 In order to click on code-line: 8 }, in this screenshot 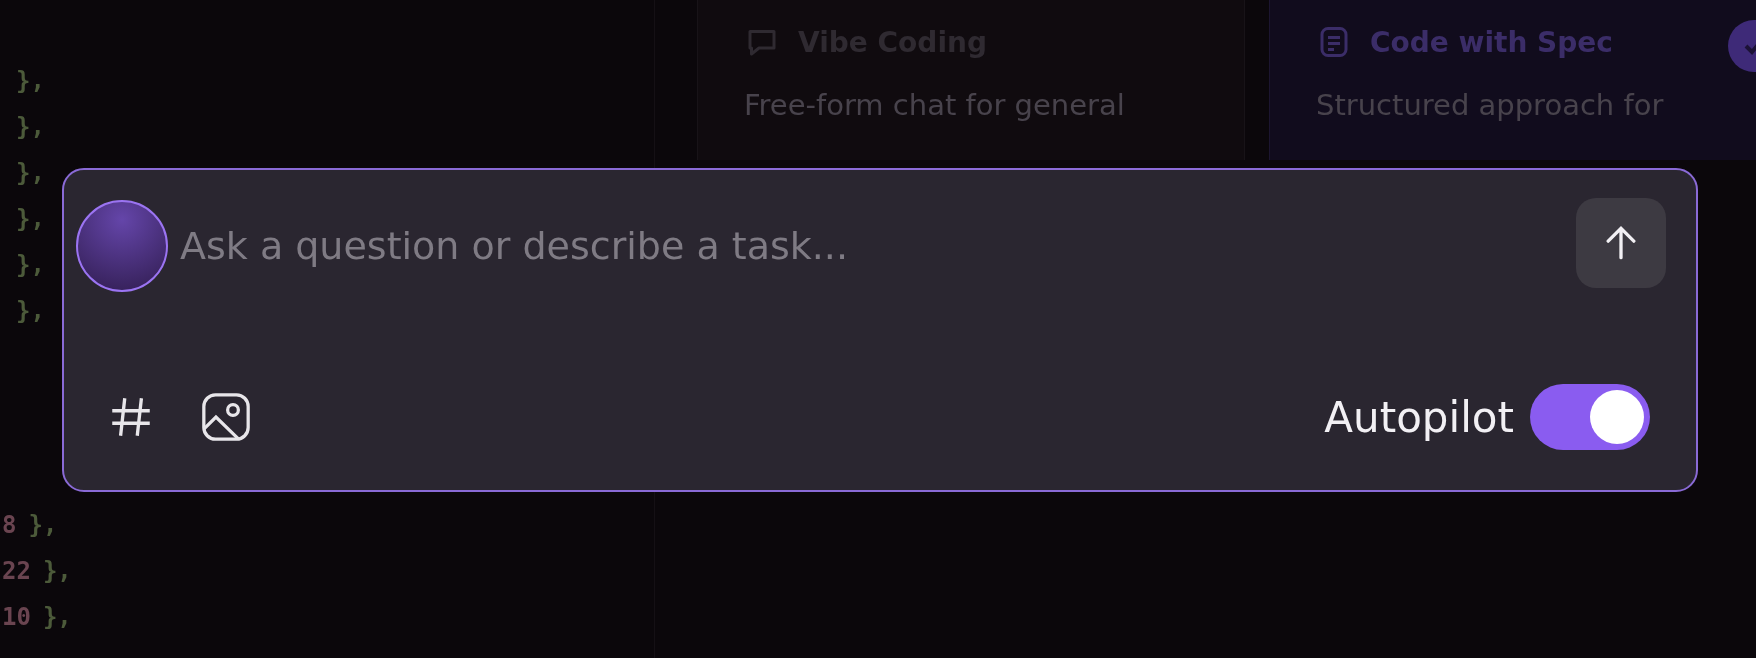, I will do `click(29, 525)`.